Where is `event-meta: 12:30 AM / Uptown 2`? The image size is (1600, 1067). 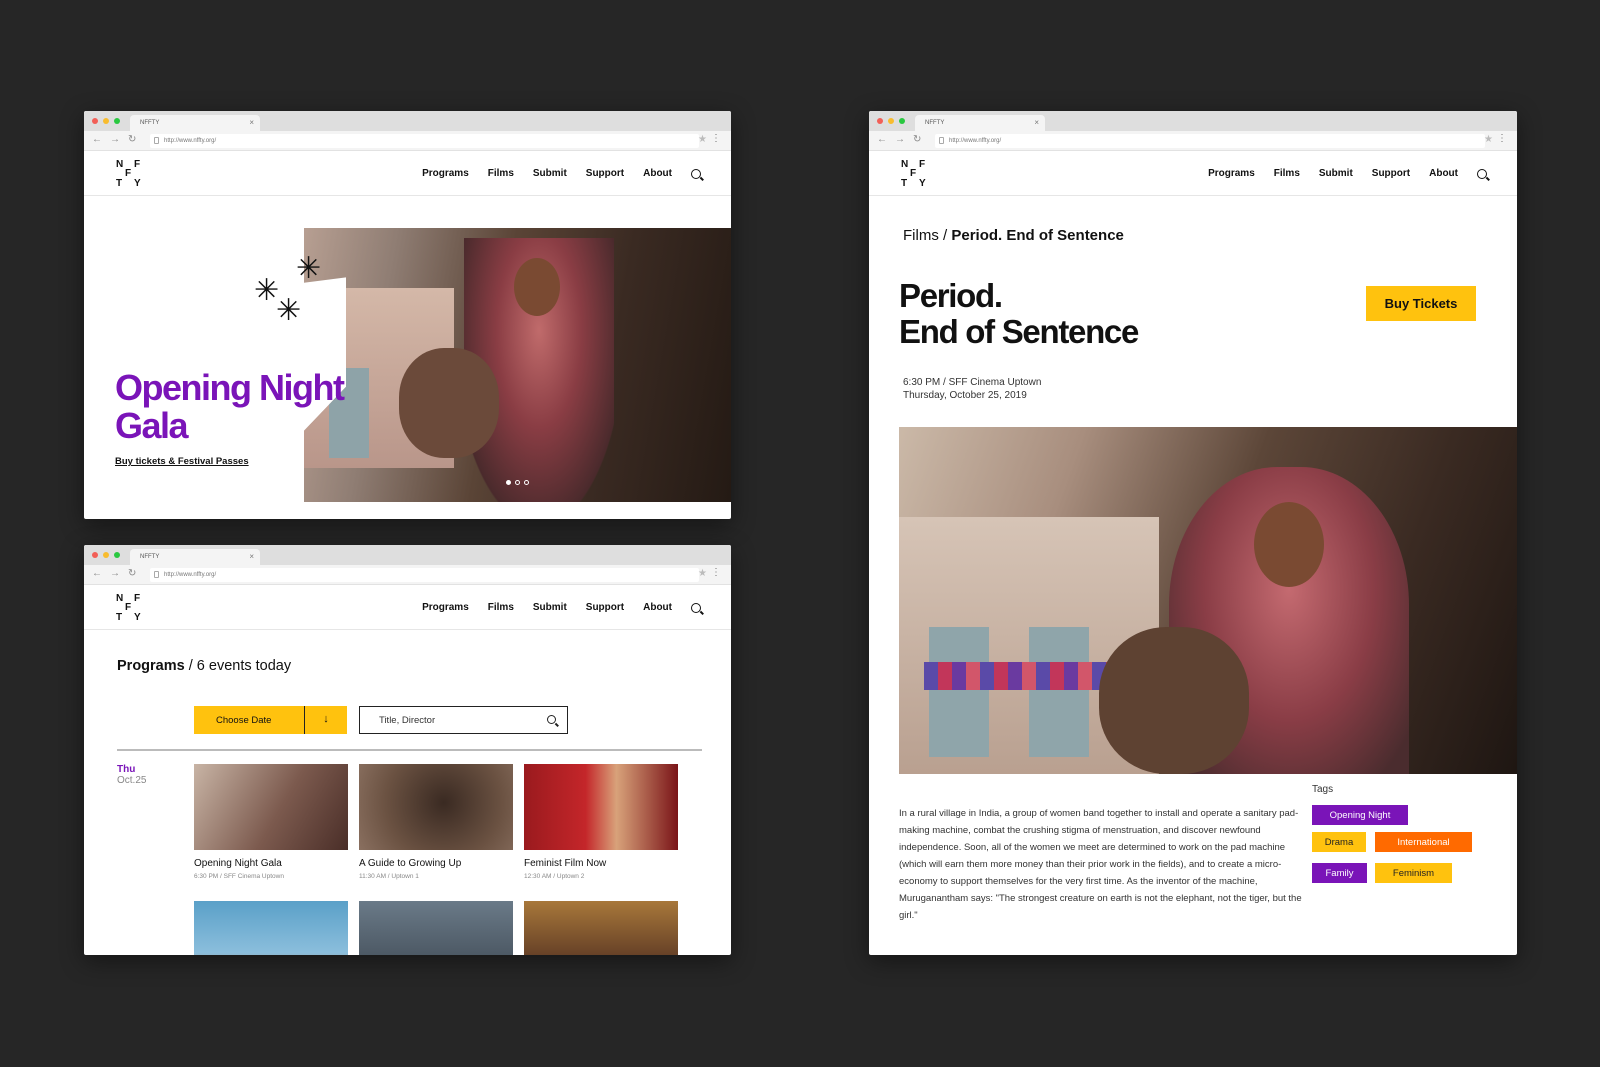
event-meta: 12:30 AM / Uptown 2 is located at coordinates (554, 876).